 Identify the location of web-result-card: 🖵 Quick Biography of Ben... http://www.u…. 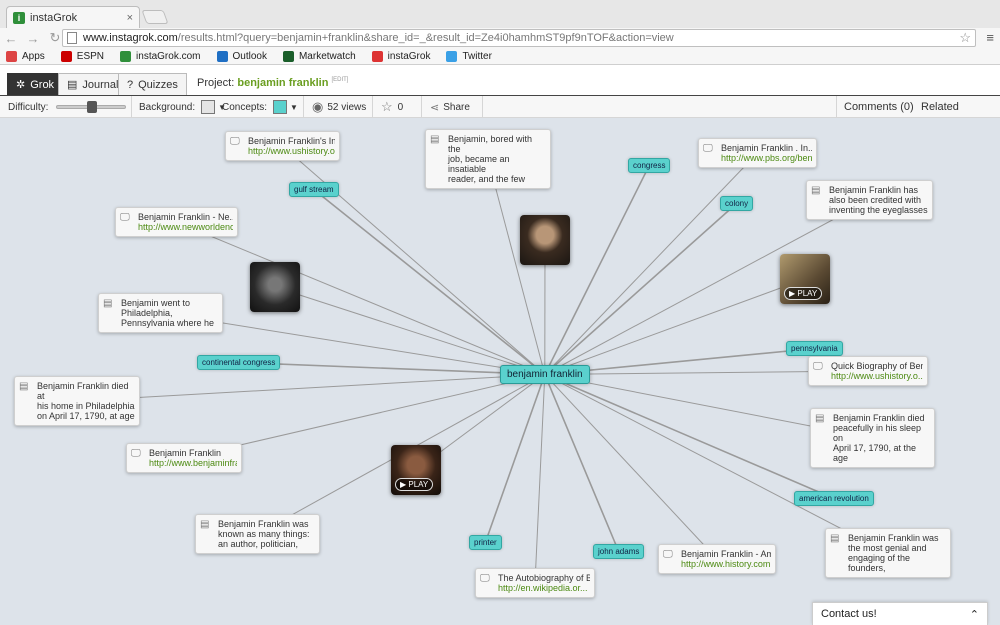
(868, 371).